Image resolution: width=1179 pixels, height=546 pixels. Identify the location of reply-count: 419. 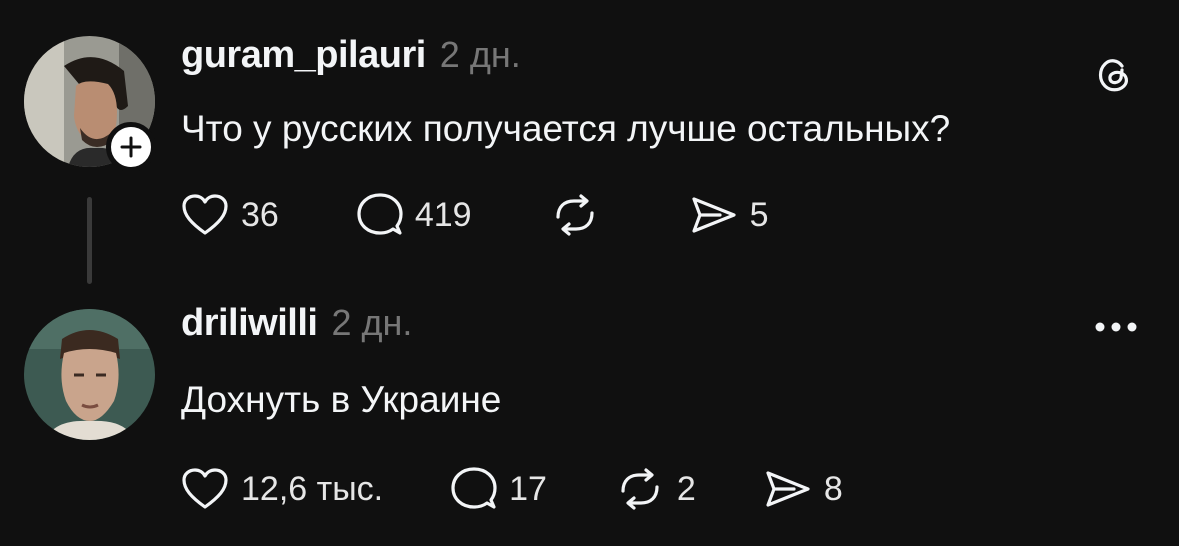
(443, 214).